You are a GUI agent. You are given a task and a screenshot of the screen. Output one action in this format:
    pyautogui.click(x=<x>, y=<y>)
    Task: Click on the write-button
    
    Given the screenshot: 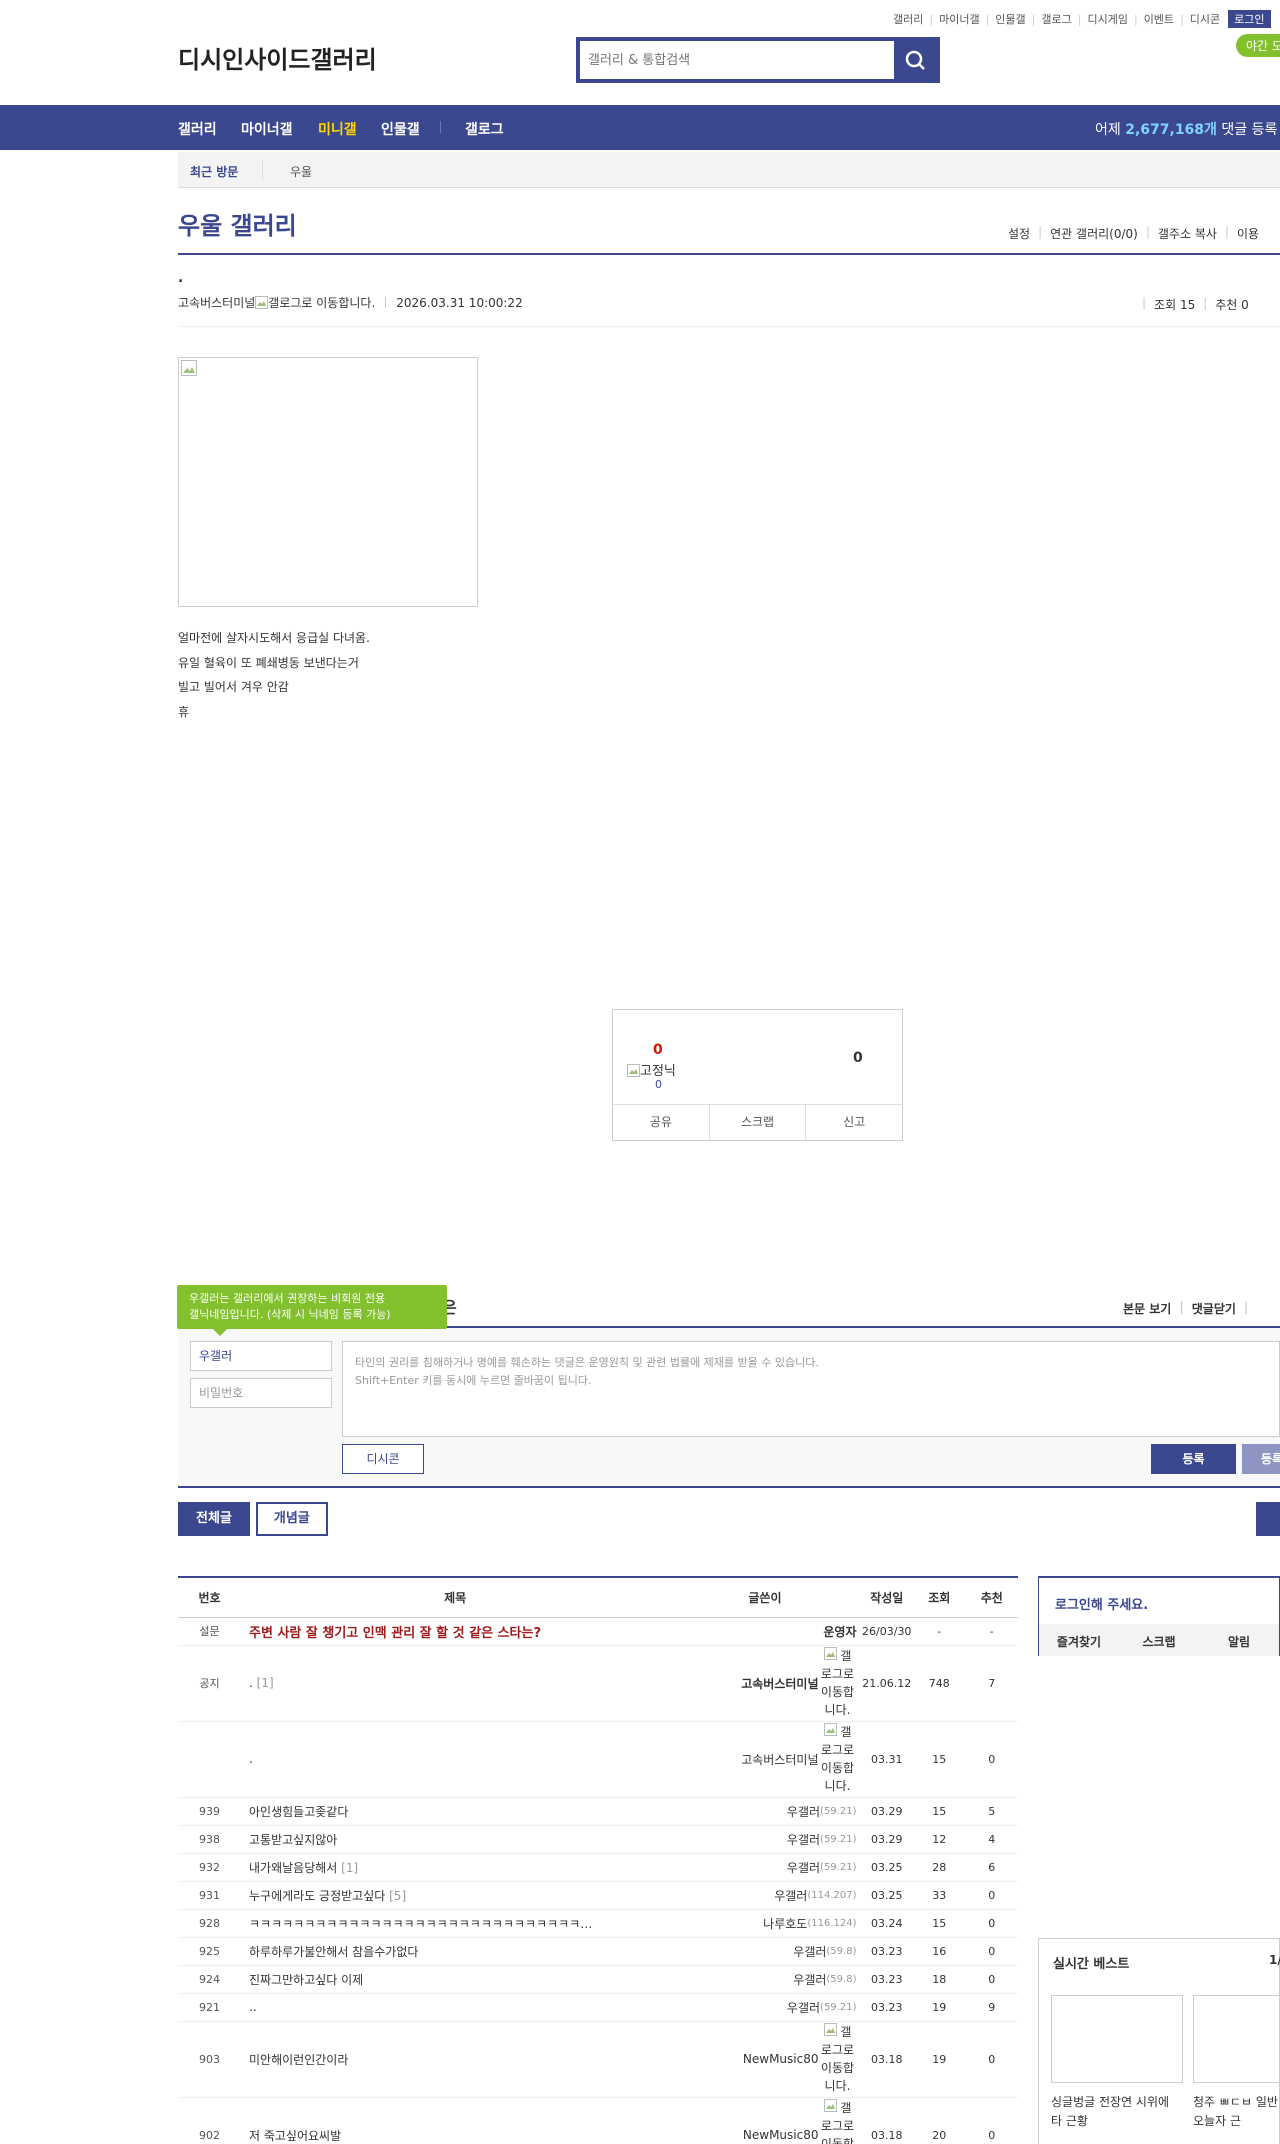 What is the action you would take?
    pyautogui.click(x=1268, y=1519)
    